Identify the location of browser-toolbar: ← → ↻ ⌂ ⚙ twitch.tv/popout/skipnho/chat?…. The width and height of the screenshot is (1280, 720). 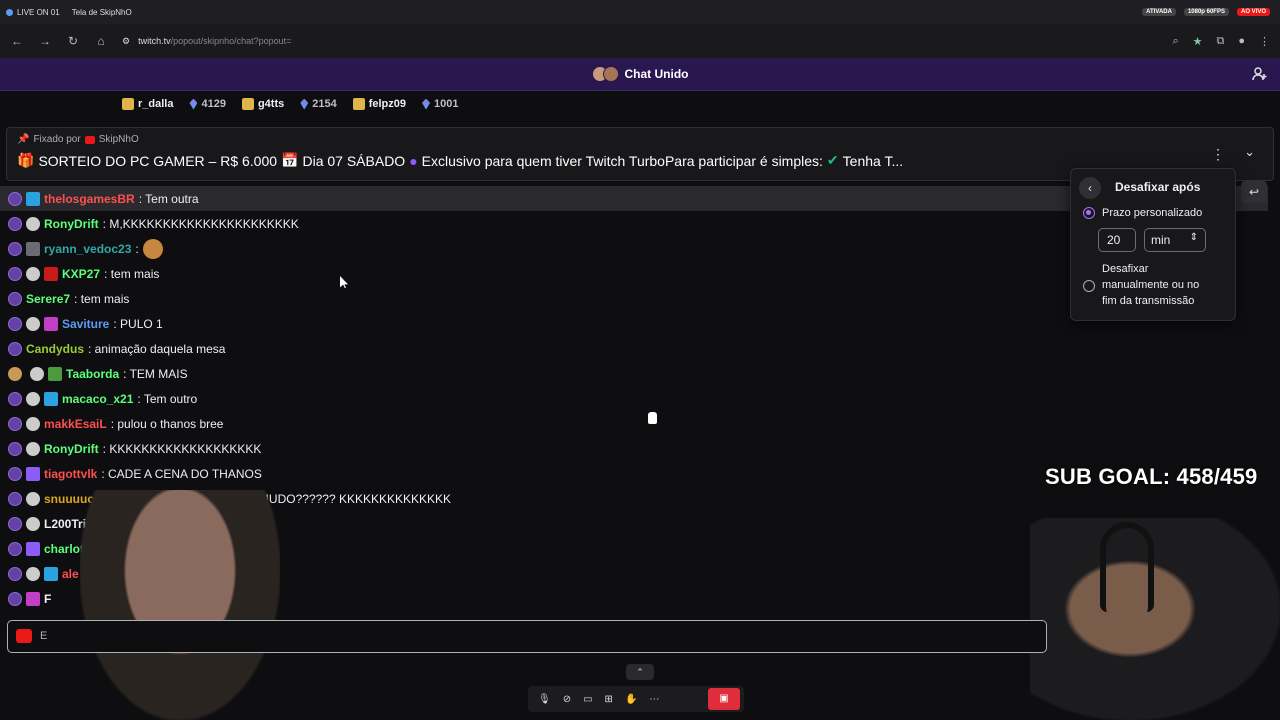
(640, 41).